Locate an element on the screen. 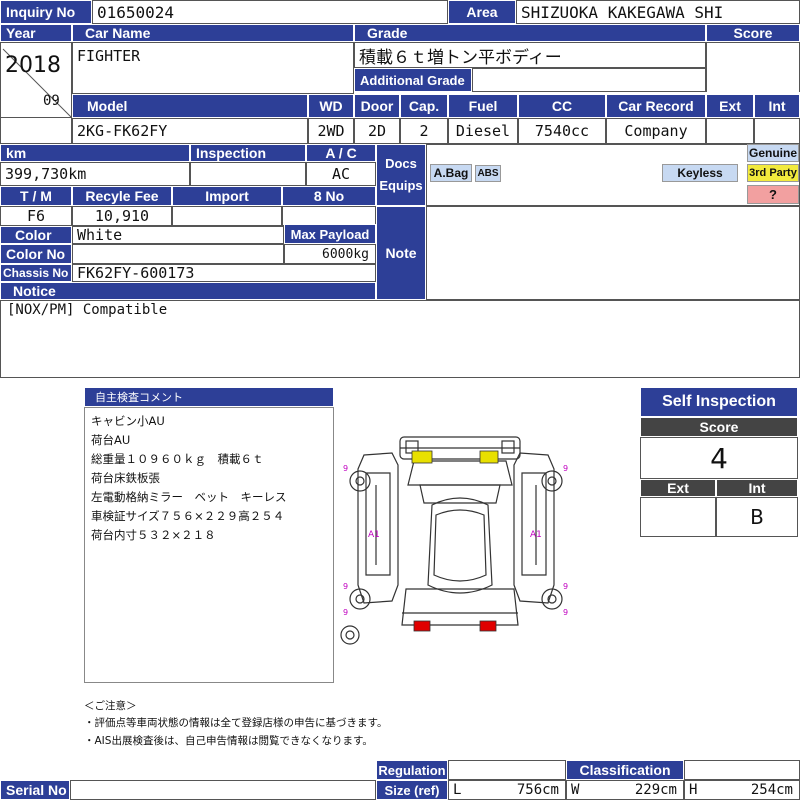 The image size is (800, 800). abs-badge: ABS is located at coordinates (488, 173).